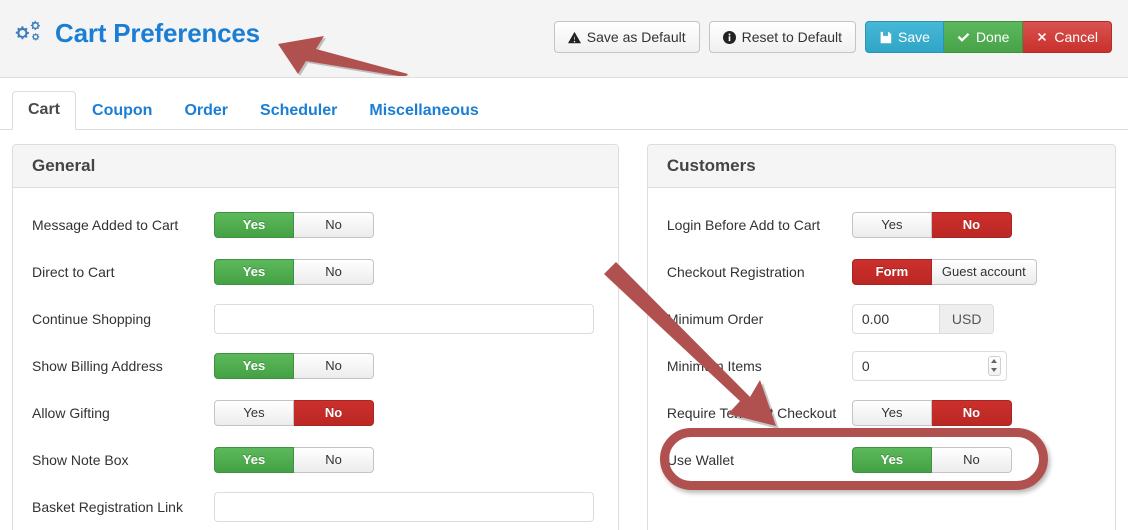 The image size is (1128, 530). I want to click on row-minimum-items: Minimum Items, so click(881, 365).